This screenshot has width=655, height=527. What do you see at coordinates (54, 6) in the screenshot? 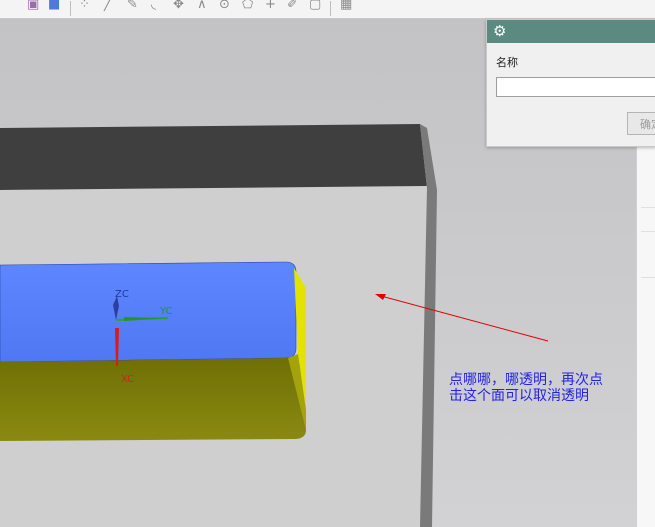
I see `cube-blue-icon: ■` at bounding box center [54, 6].